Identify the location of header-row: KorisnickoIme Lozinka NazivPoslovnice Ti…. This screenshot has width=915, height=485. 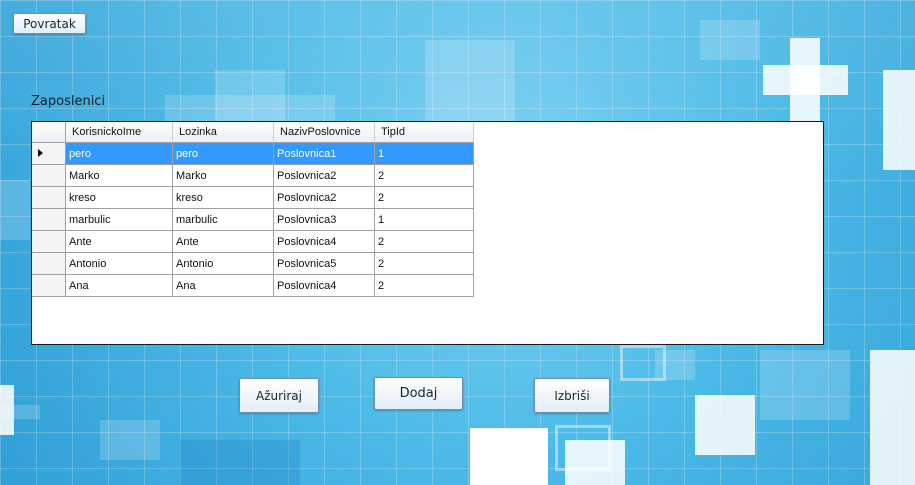
(253, 132).